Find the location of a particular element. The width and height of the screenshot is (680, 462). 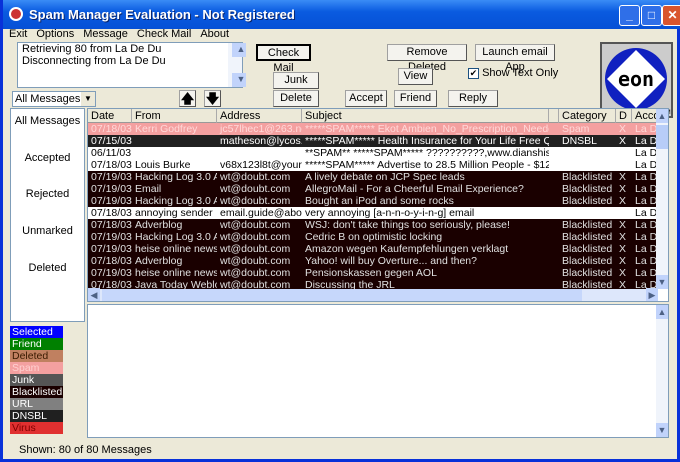

cell-subject: Pensionskassen gegen AOL is located at coordinates (371, 273).